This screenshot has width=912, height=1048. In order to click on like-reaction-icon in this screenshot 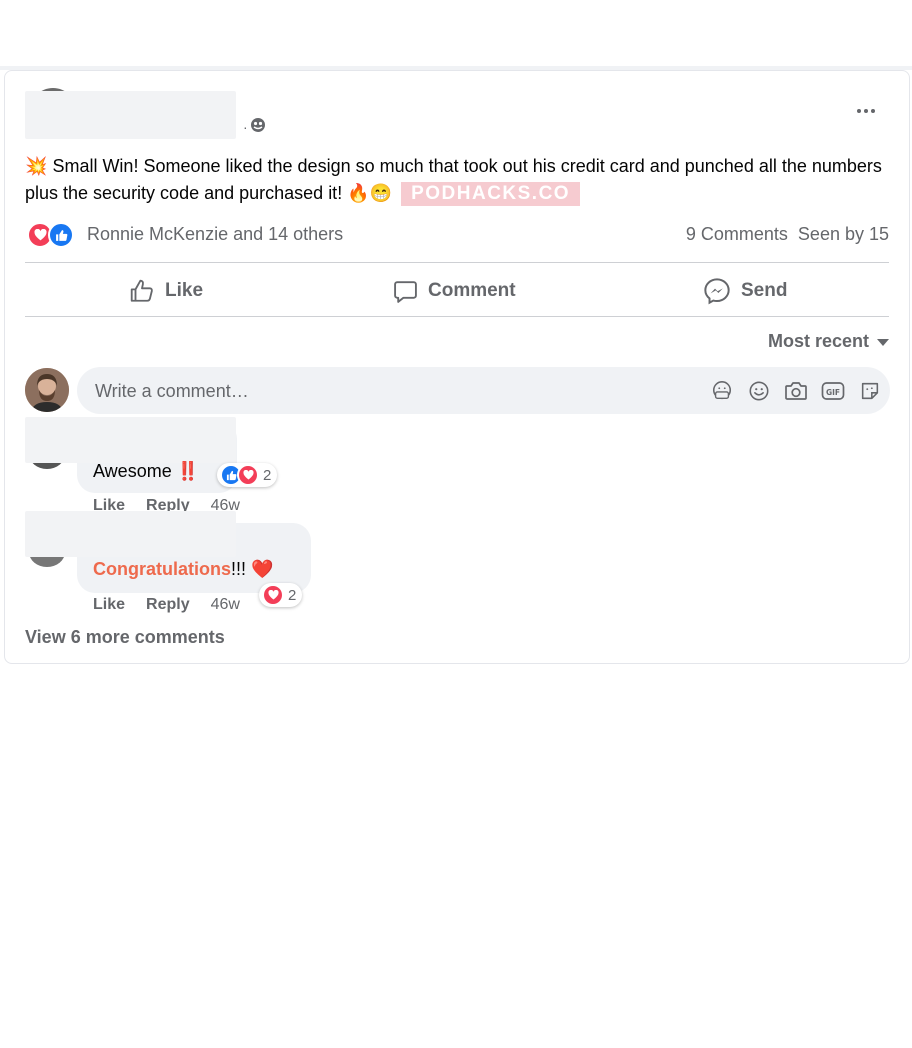, I will do `click(61, 235)`.